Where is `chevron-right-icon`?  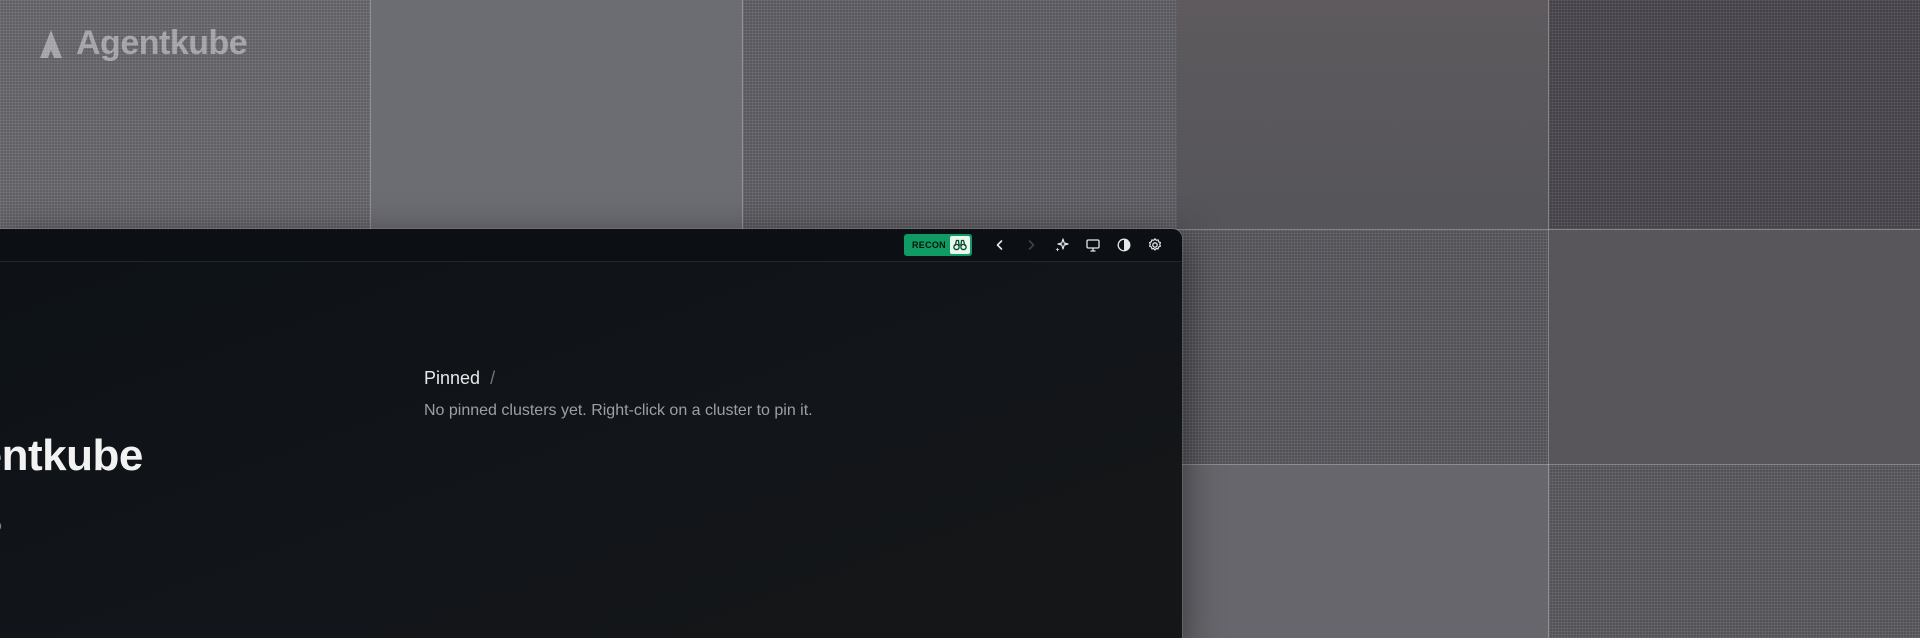 chevron-right-icon is located at coordinates (1031, 245).